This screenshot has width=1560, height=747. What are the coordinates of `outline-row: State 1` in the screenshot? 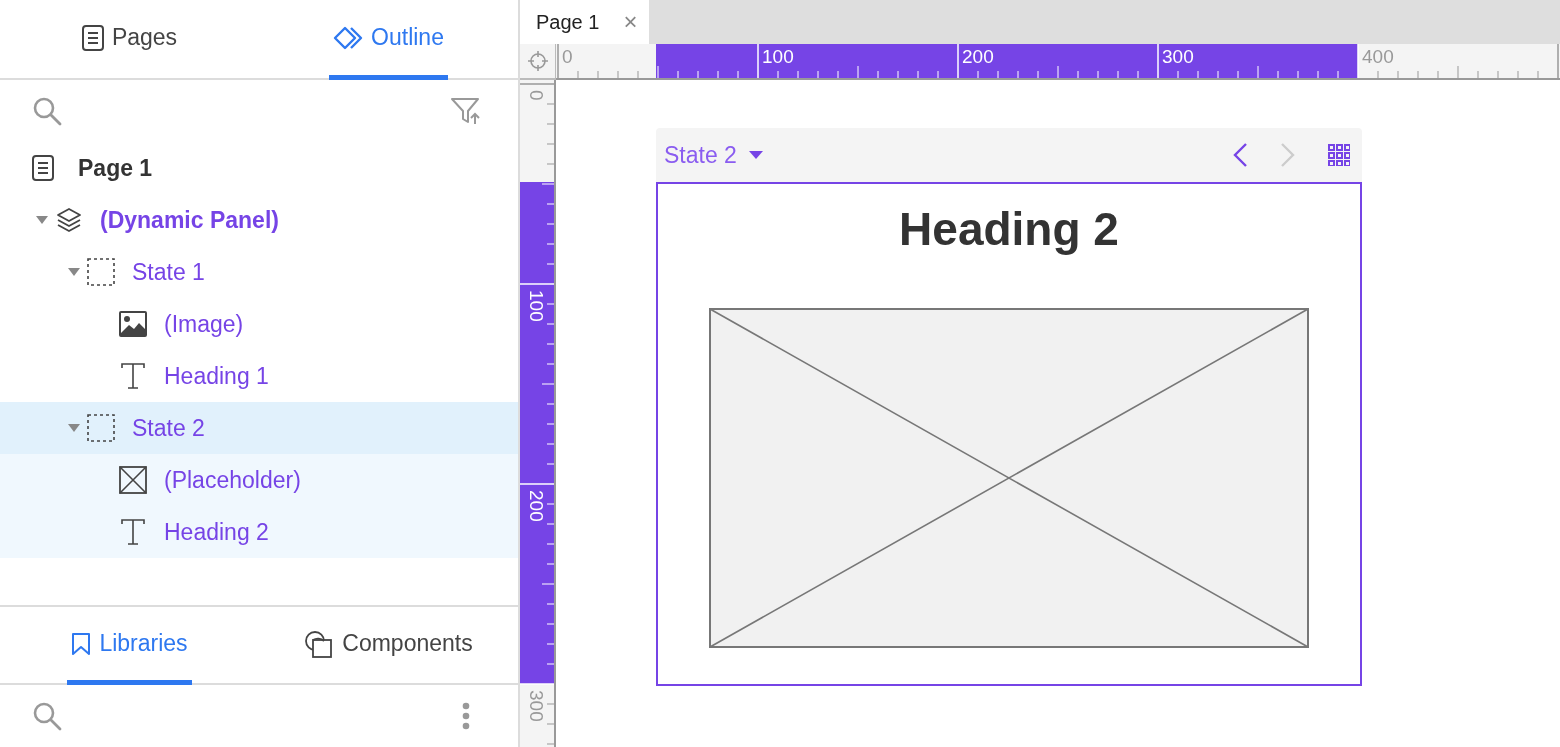 It's located at (259, 272).